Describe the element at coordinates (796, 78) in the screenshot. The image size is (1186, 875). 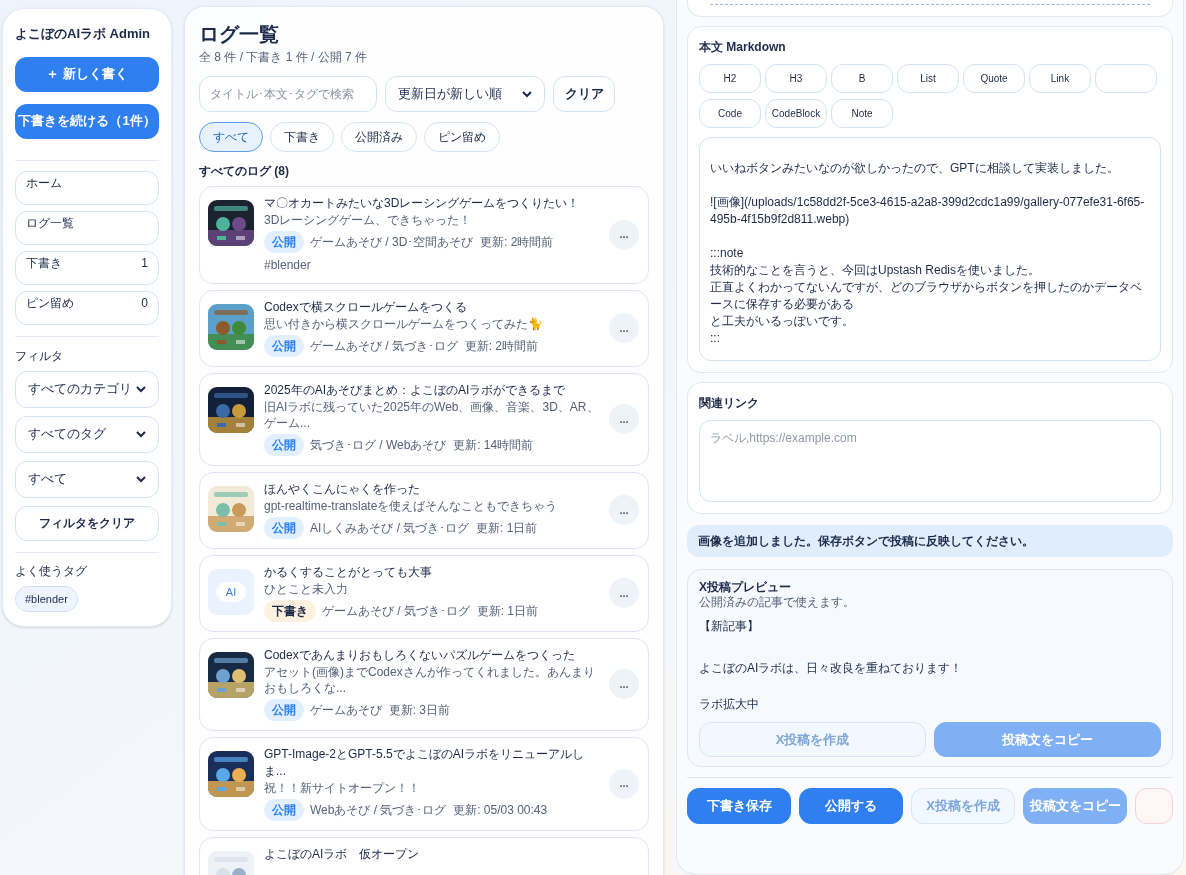
I see `toolbar-button: H3` at that location.